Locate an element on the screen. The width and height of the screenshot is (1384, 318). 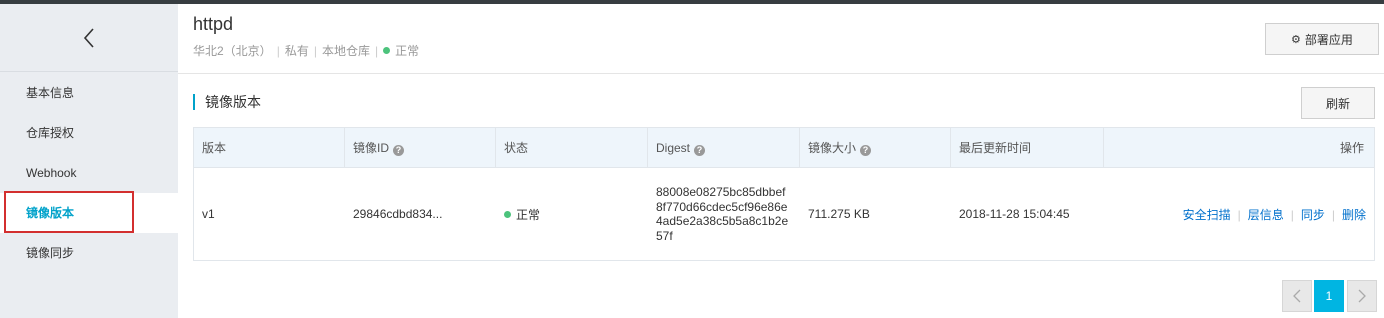
deploy-app-button: ⚙ 部署应用 is located at coordinates (1322, 39).